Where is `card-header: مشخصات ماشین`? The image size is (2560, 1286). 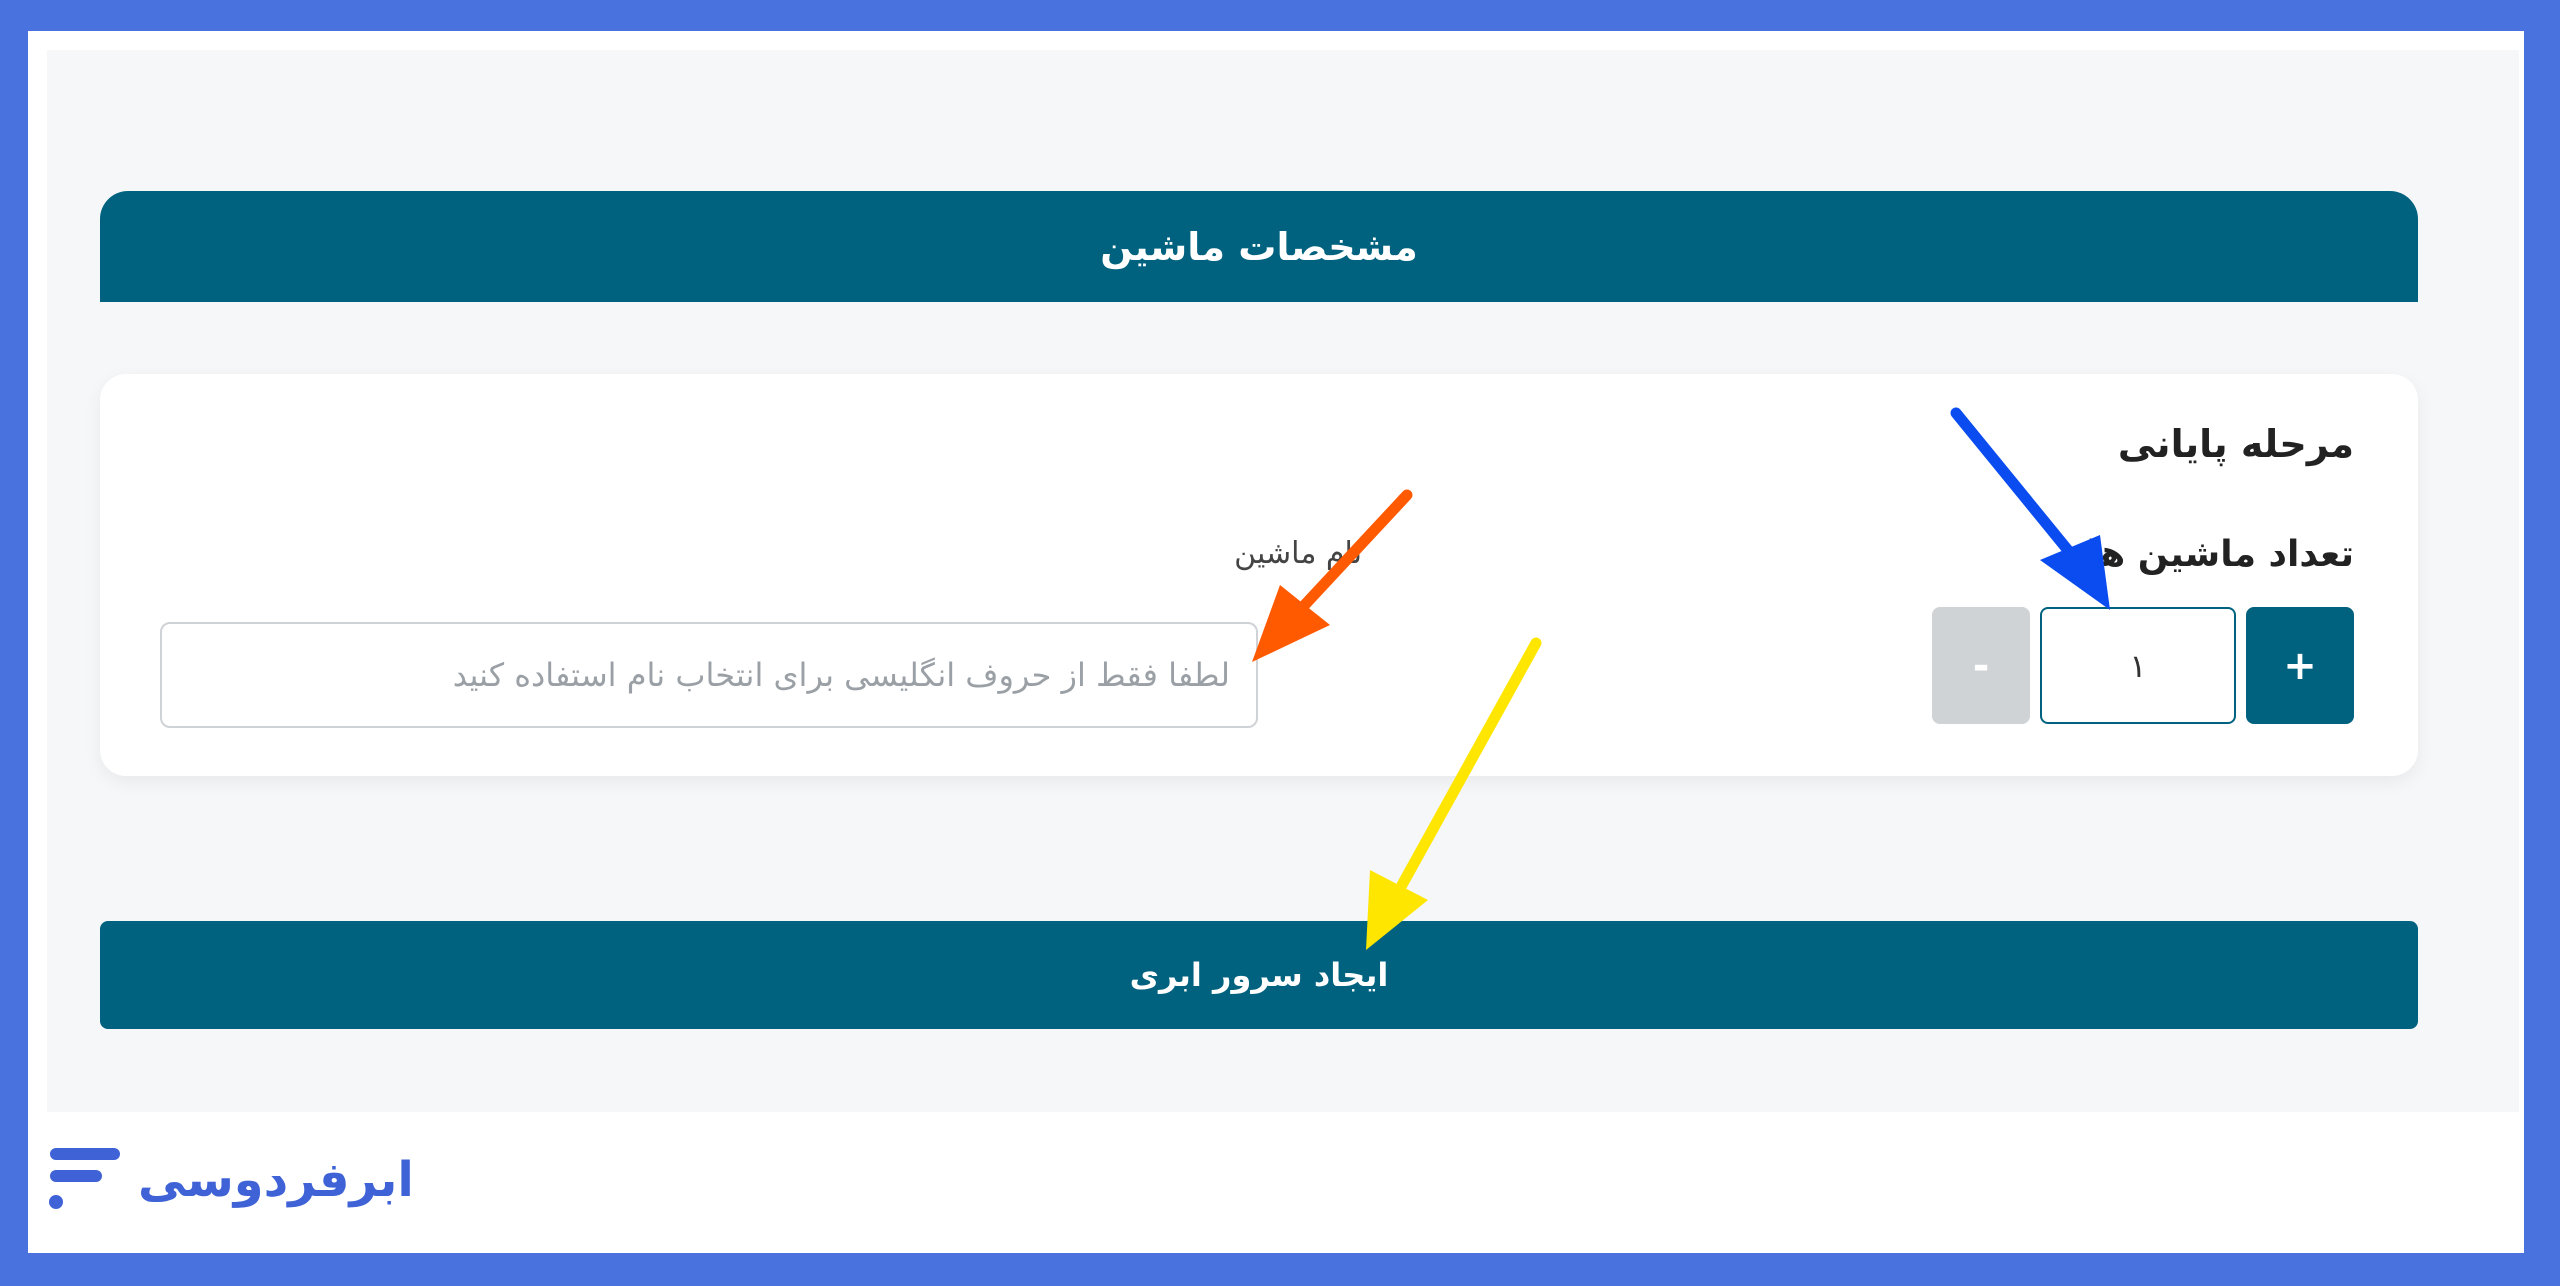 card-header: مشخصات ماشین is located at coordinates (1259, 246).